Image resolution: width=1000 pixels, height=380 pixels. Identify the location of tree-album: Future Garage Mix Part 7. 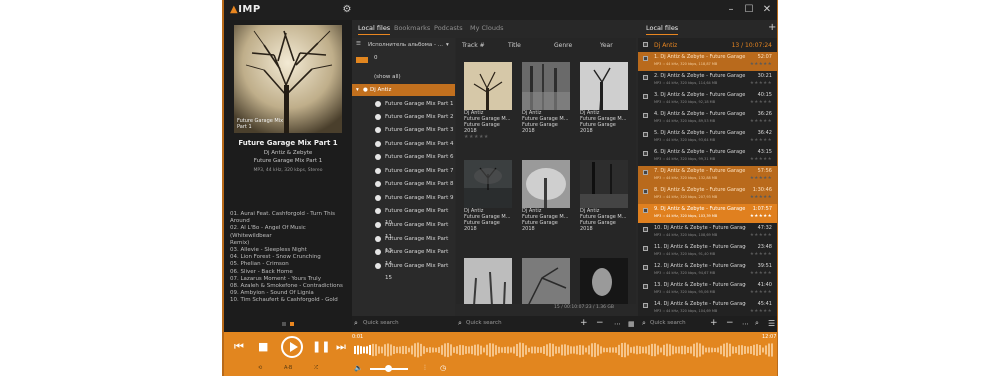
(403, 171).